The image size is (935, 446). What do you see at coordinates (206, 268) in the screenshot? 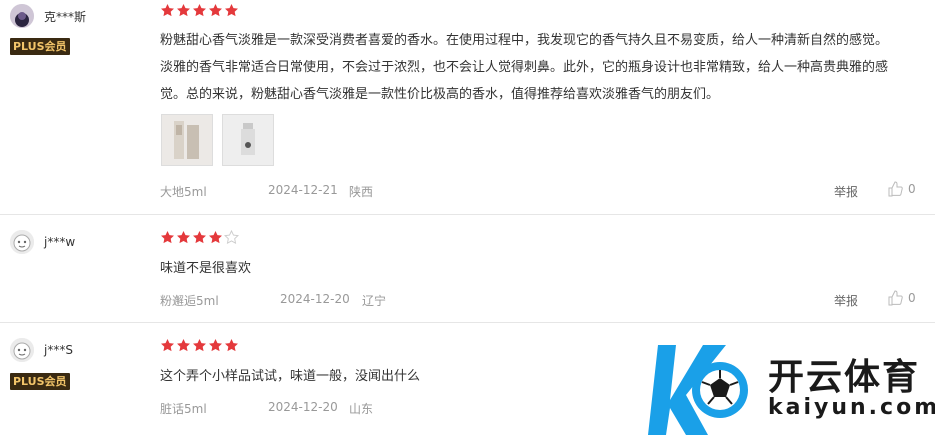
I see `review-text-line: 味道不是很喜欢` at bounding box center [206, 268].